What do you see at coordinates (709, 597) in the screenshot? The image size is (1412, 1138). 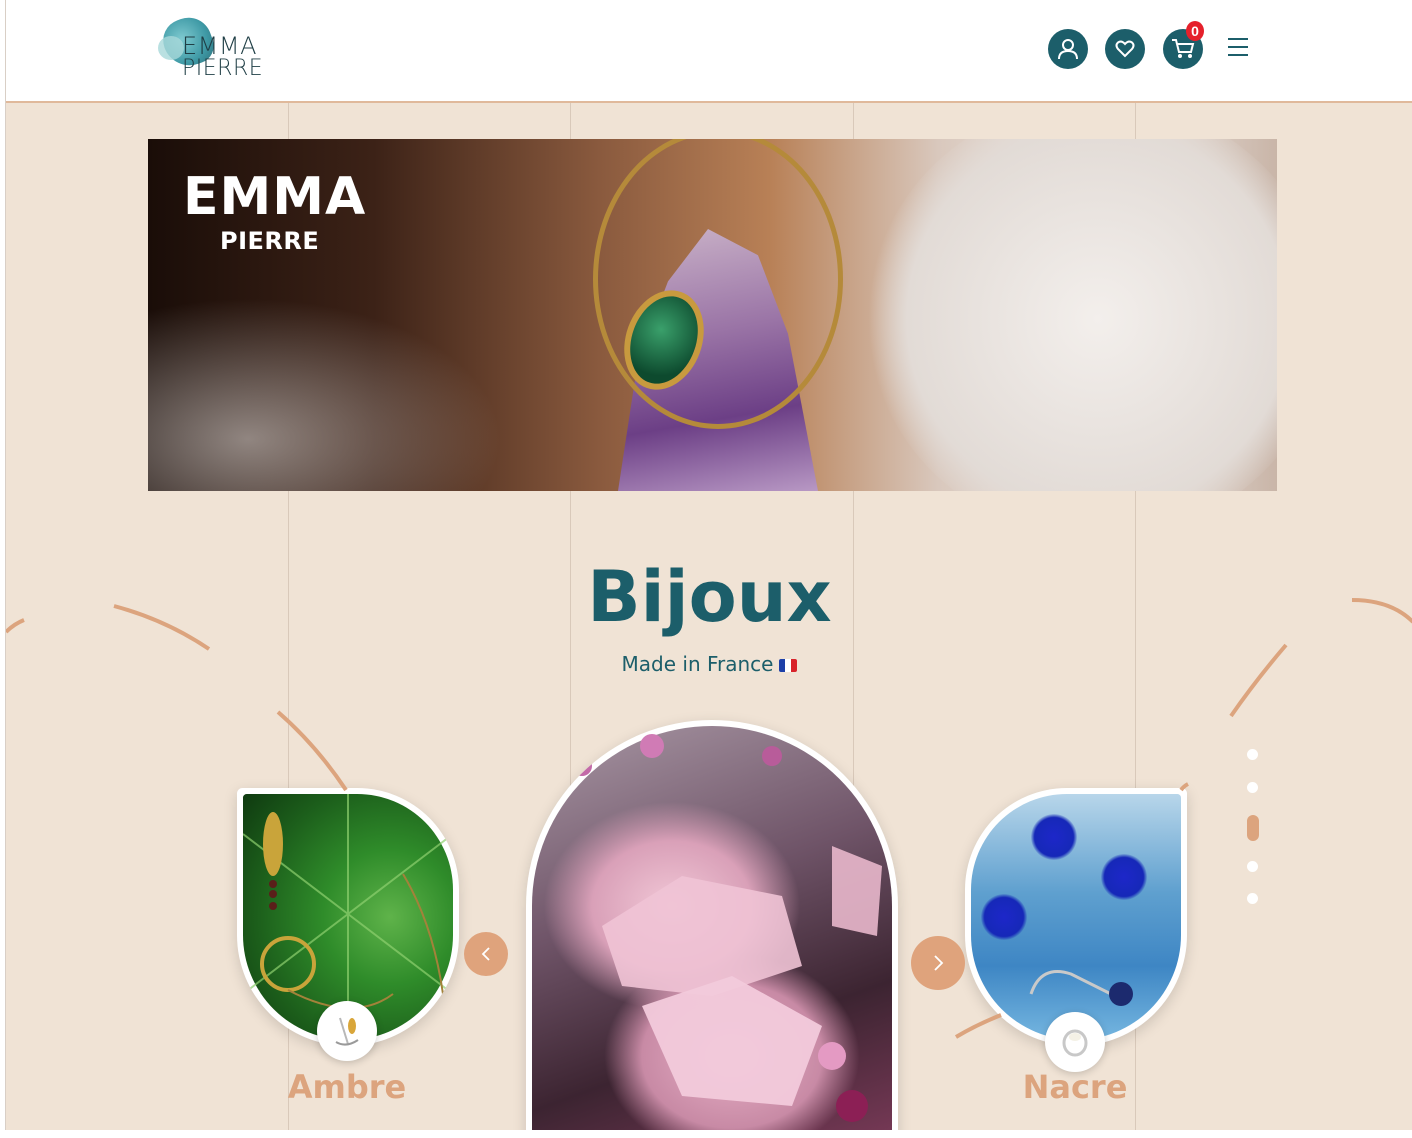 I see `section-title: Bijoux` at bounding box center [709, 597].